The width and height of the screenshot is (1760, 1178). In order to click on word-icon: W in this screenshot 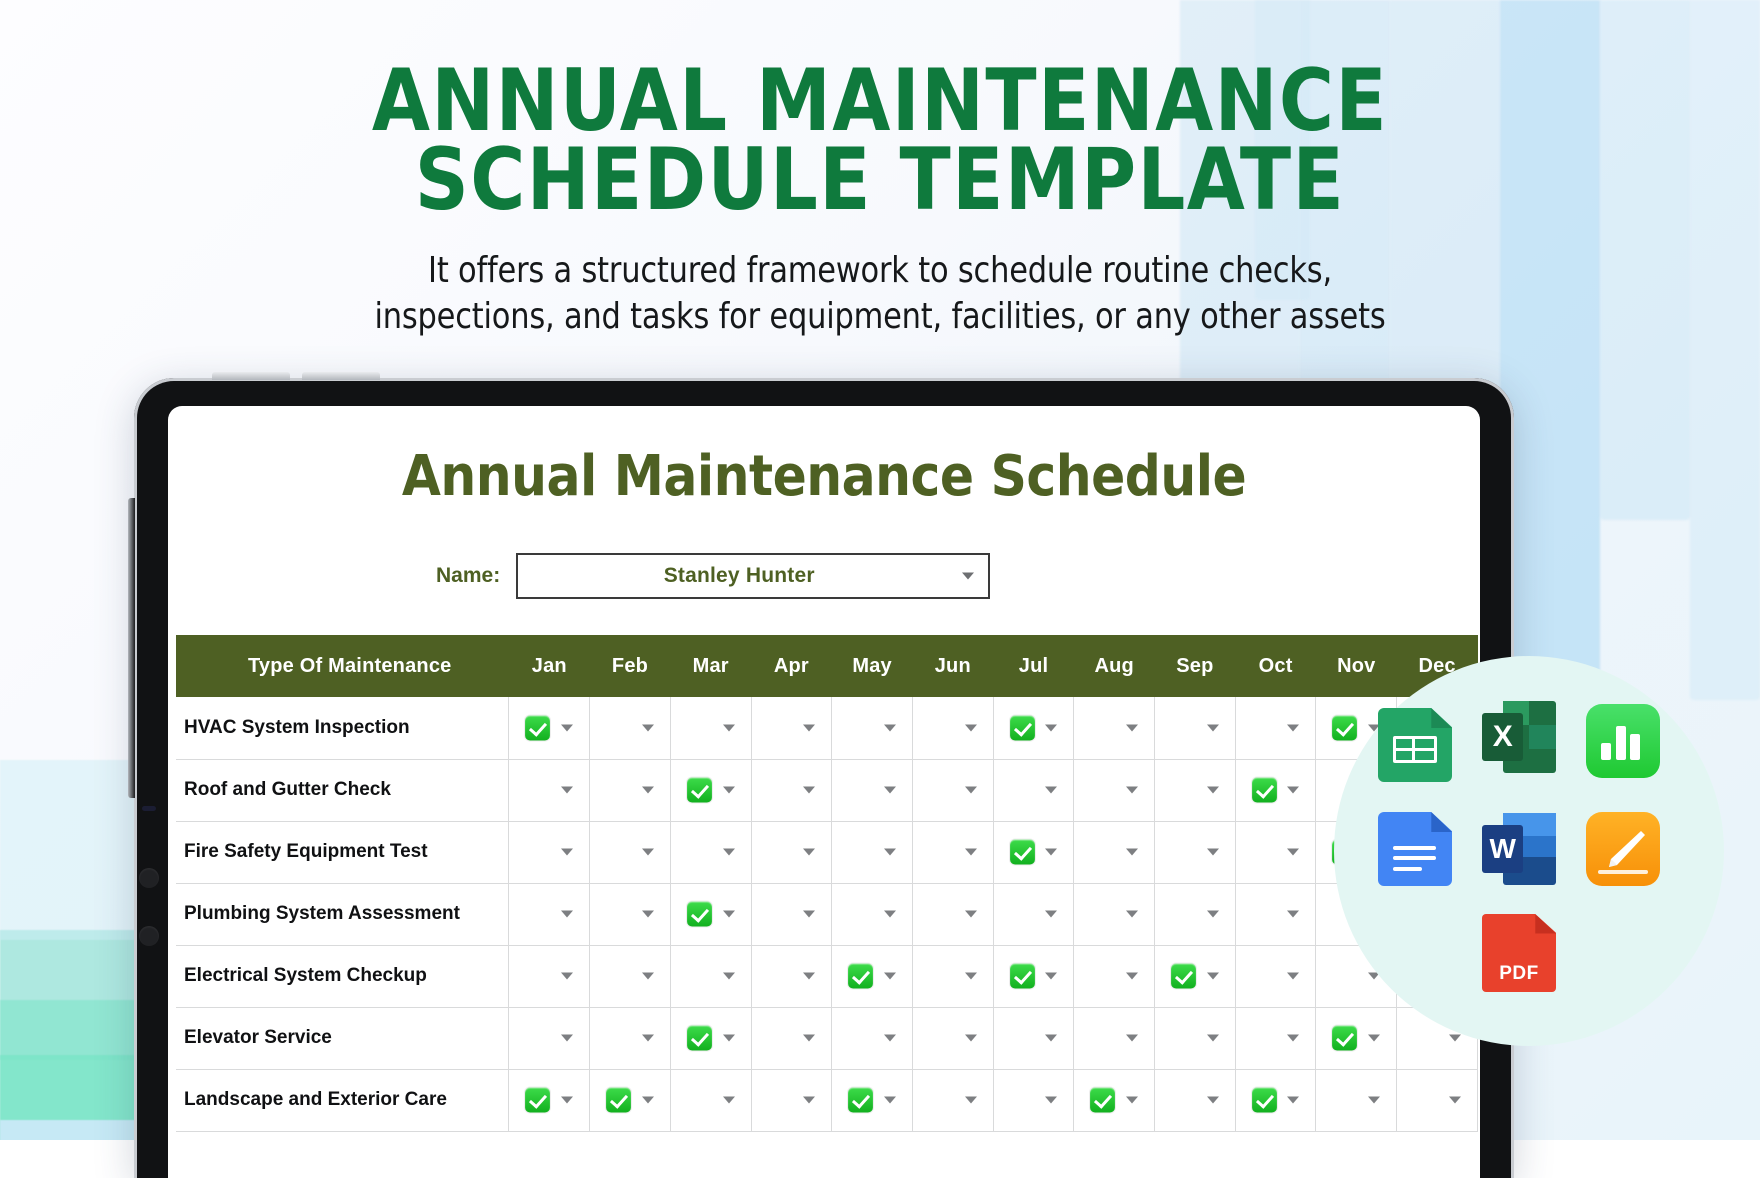, I will do `click(1519, 849)`.